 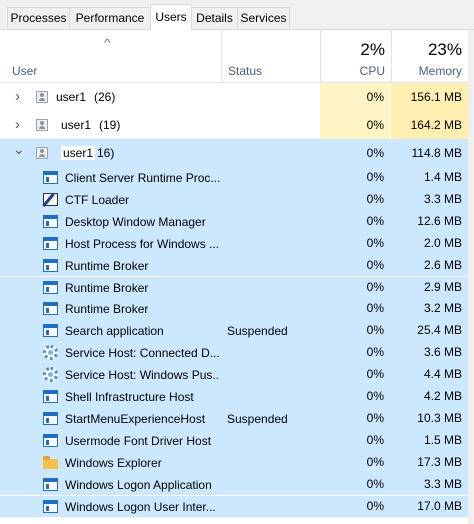 What do you see at coordinates (237, 199) in the screenshot?
I see `process-row: CTF Loader 0% 3.3 MB` at bounding box center [237, 199].